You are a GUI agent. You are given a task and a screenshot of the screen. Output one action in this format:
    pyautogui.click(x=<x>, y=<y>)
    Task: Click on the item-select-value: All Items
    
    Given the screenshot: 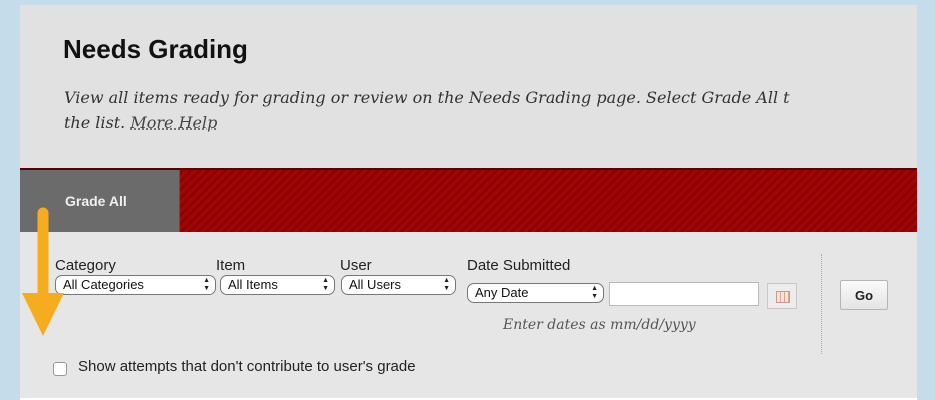 What is the action you would take?
    pyautogui.click(x=253, y=284)
    